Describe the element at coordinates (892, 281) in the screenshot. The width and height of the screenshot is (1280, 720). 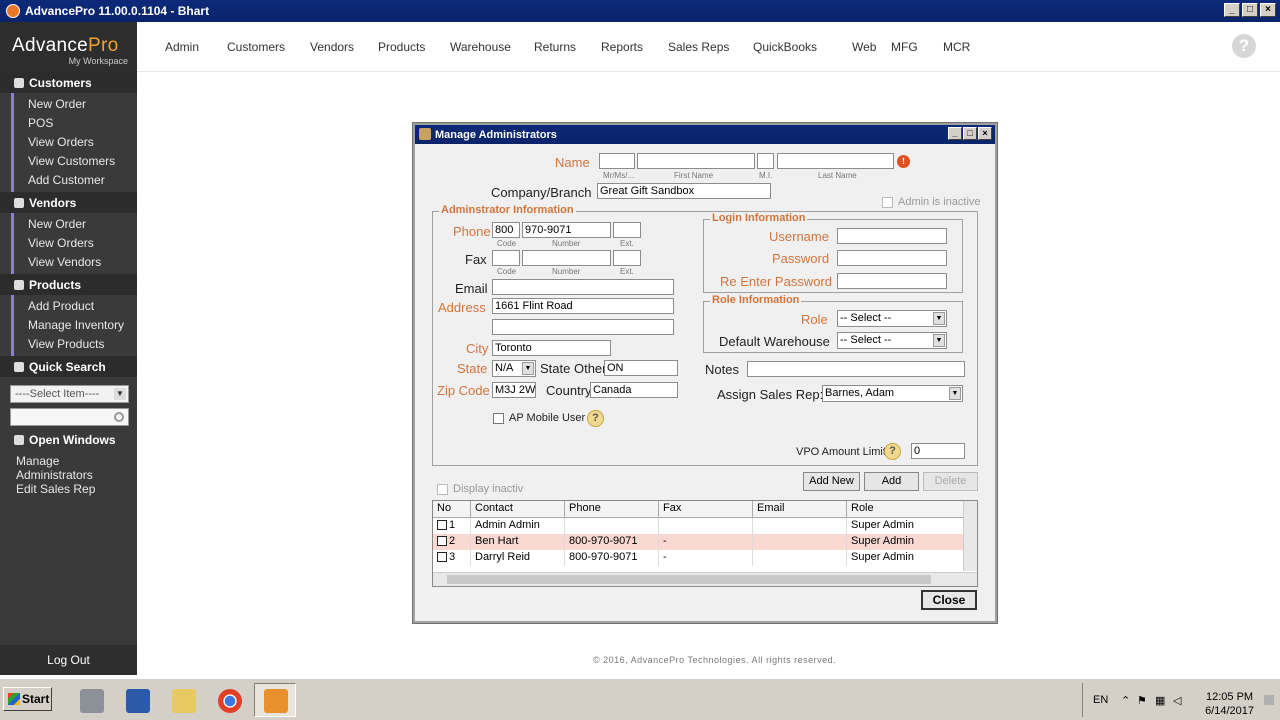
I see `reenter-password-field` at that location.